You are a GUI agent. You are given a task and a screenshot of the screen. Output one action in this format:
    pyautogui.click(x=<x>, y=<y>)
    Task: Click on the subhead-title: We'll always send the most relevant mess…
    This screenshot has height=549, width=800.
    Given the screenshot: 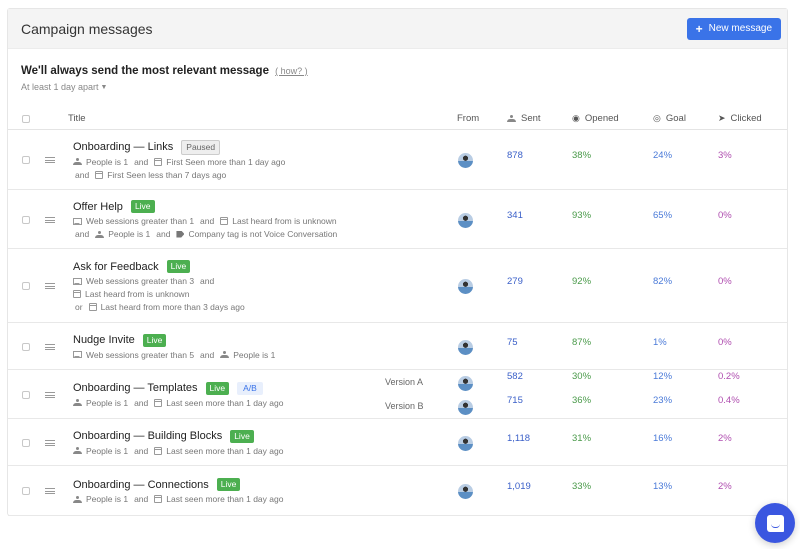 What is the action you would take?
    pyautogui.click(x=404, y=71)
    